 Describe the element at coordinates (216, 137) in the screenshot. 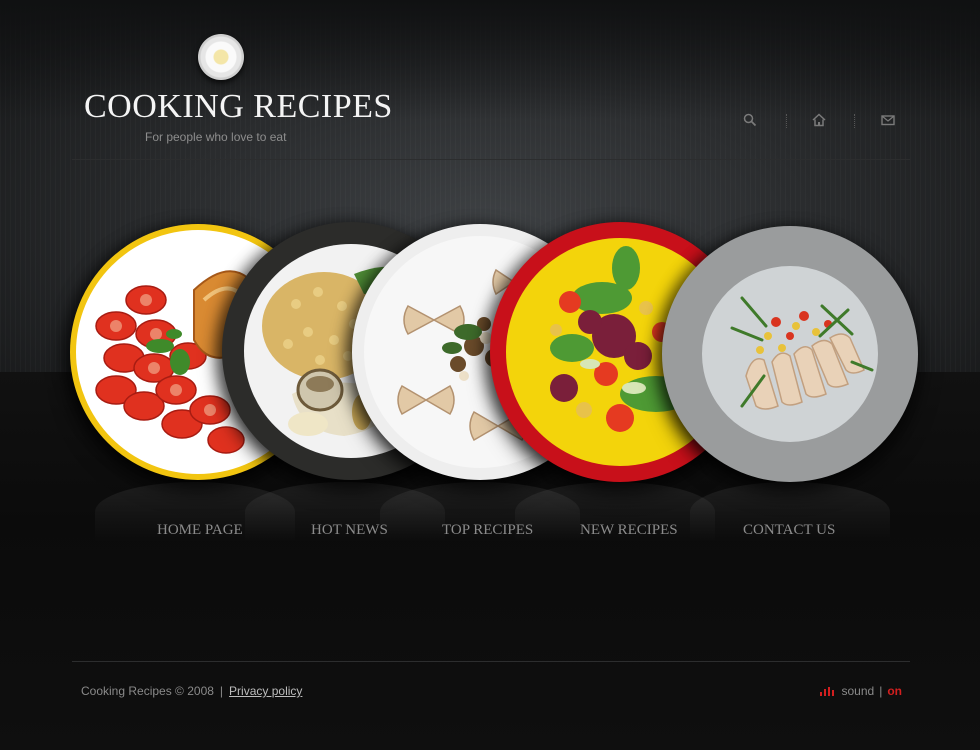

I see `site-tagline: For people who love to eat` at that location.